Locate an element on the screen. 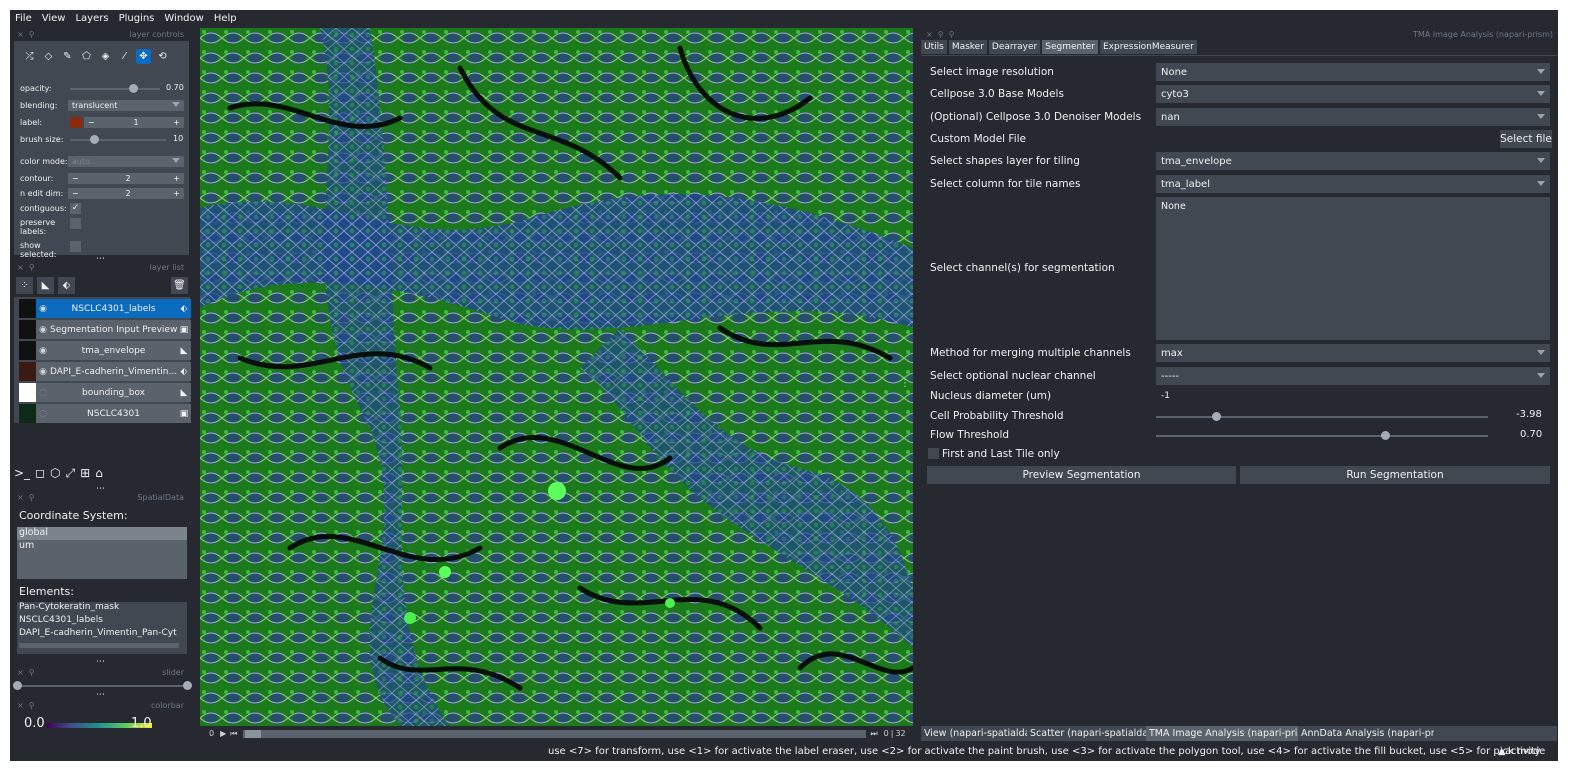 This screenshot has height=771, width=1570. tab-expression-measurer: ExpressionMeasurer is located at coordinates (1148, 47).